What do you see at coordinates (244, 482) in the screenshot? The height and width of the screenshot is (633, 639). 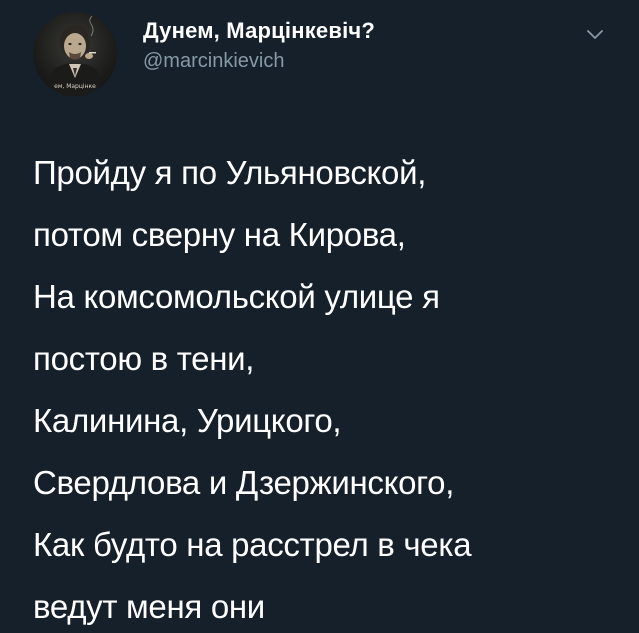 I see `tweet-line: Свердлова и Дзержинского,` at bounding box center [244, 482].